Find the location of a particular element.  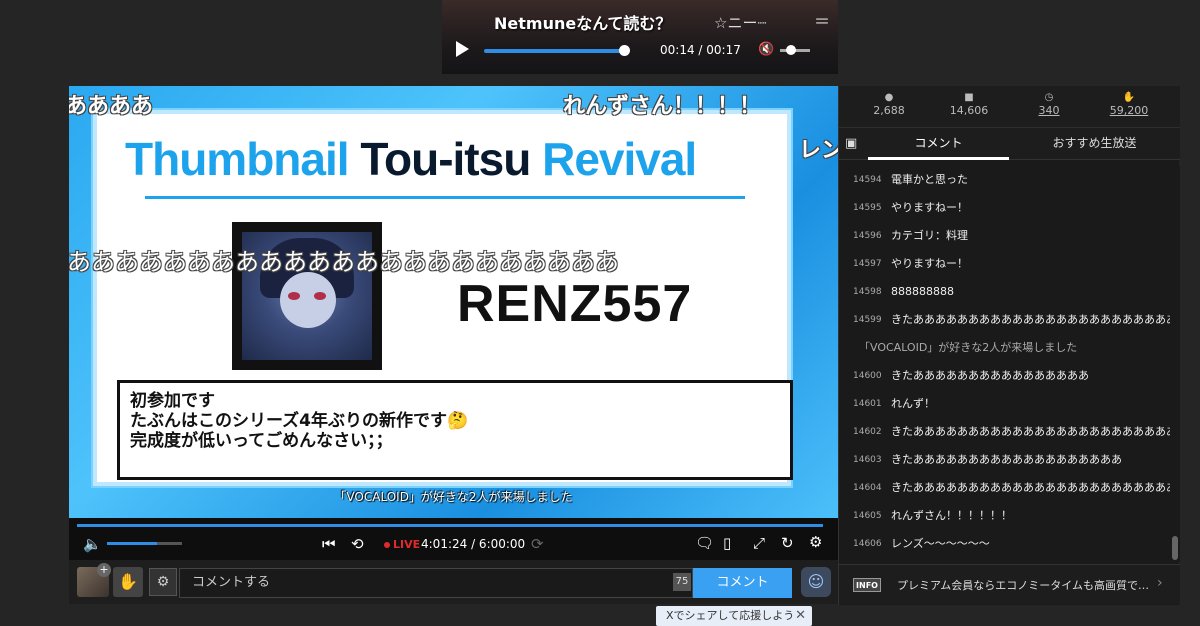

player-controls: 🔈 ⏮ ⟲ LIVE 4:01:24 / 6:00:00 ⟳ 🗨 ▯ ⤢ ↻ ⚙ is located at coordinates (453, 539).